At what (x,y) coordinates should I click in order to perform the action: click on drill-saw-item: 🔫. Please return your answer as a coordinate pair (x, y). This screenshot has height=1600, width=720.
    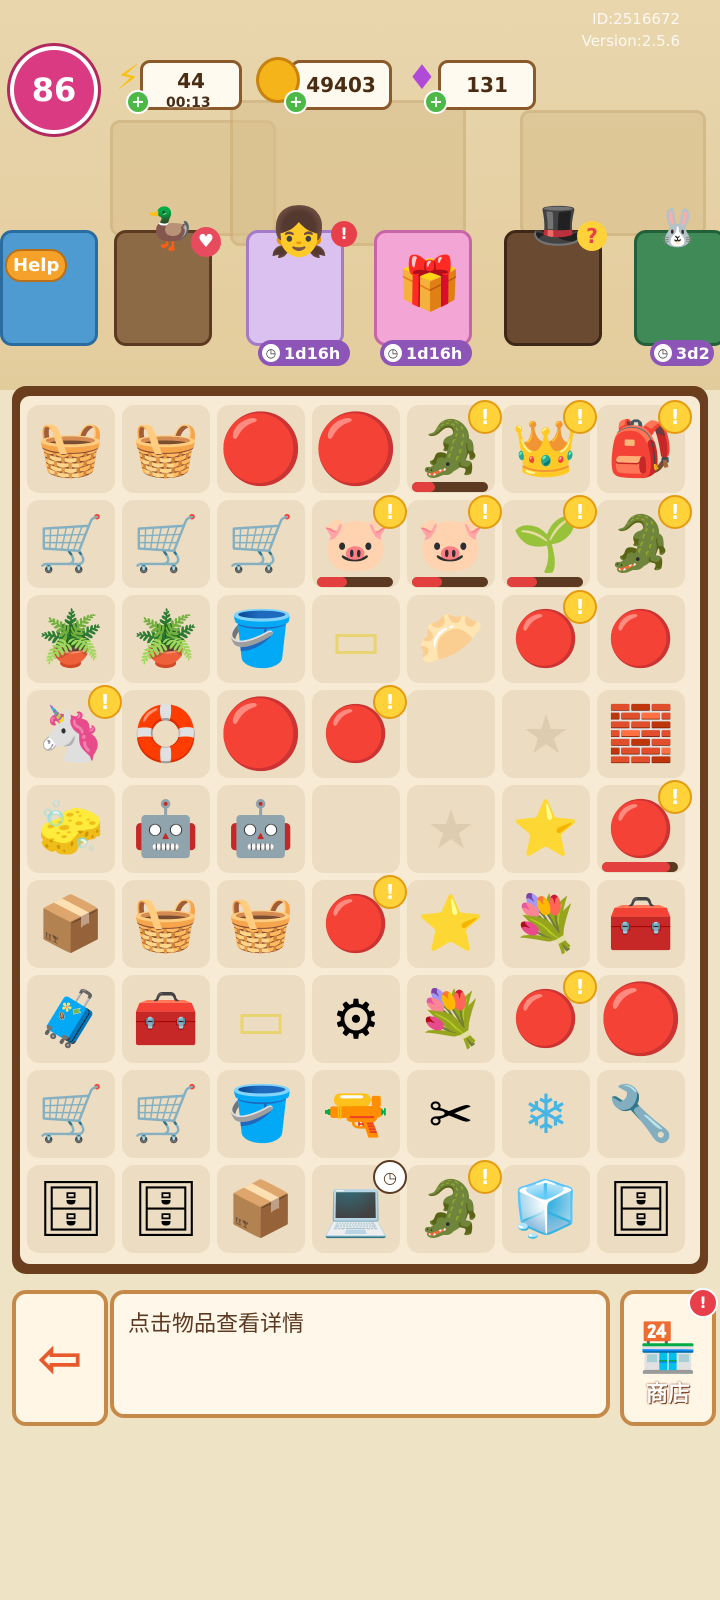
    Looking at the image, I should click on (356, 1114).